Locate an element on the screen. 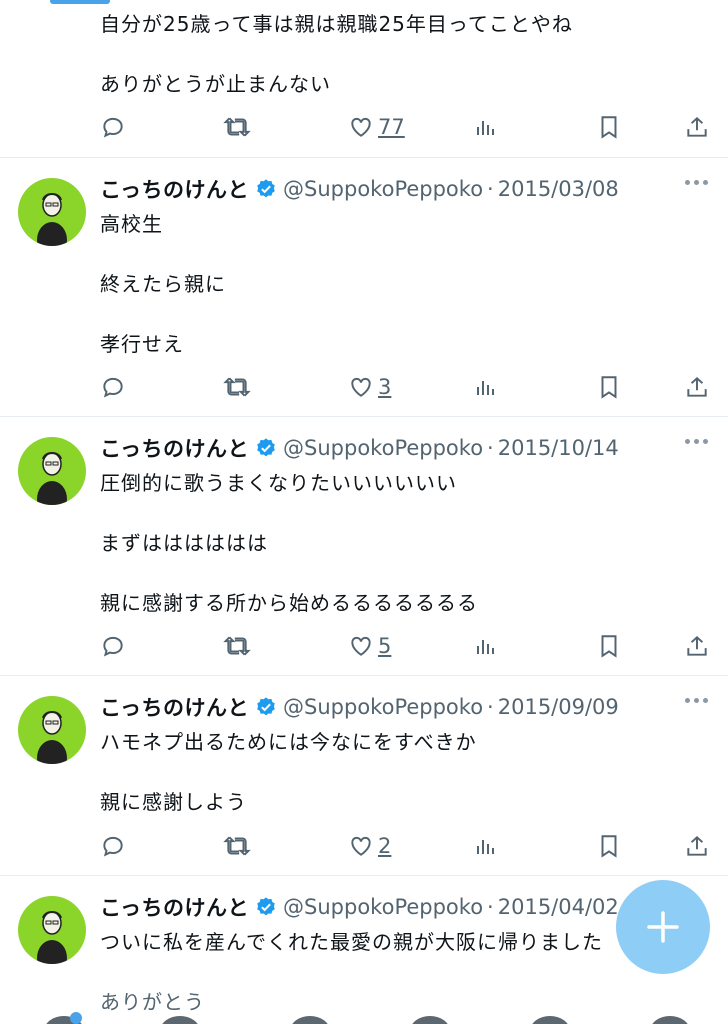  plus-icon is located at coordinates (663, 927).